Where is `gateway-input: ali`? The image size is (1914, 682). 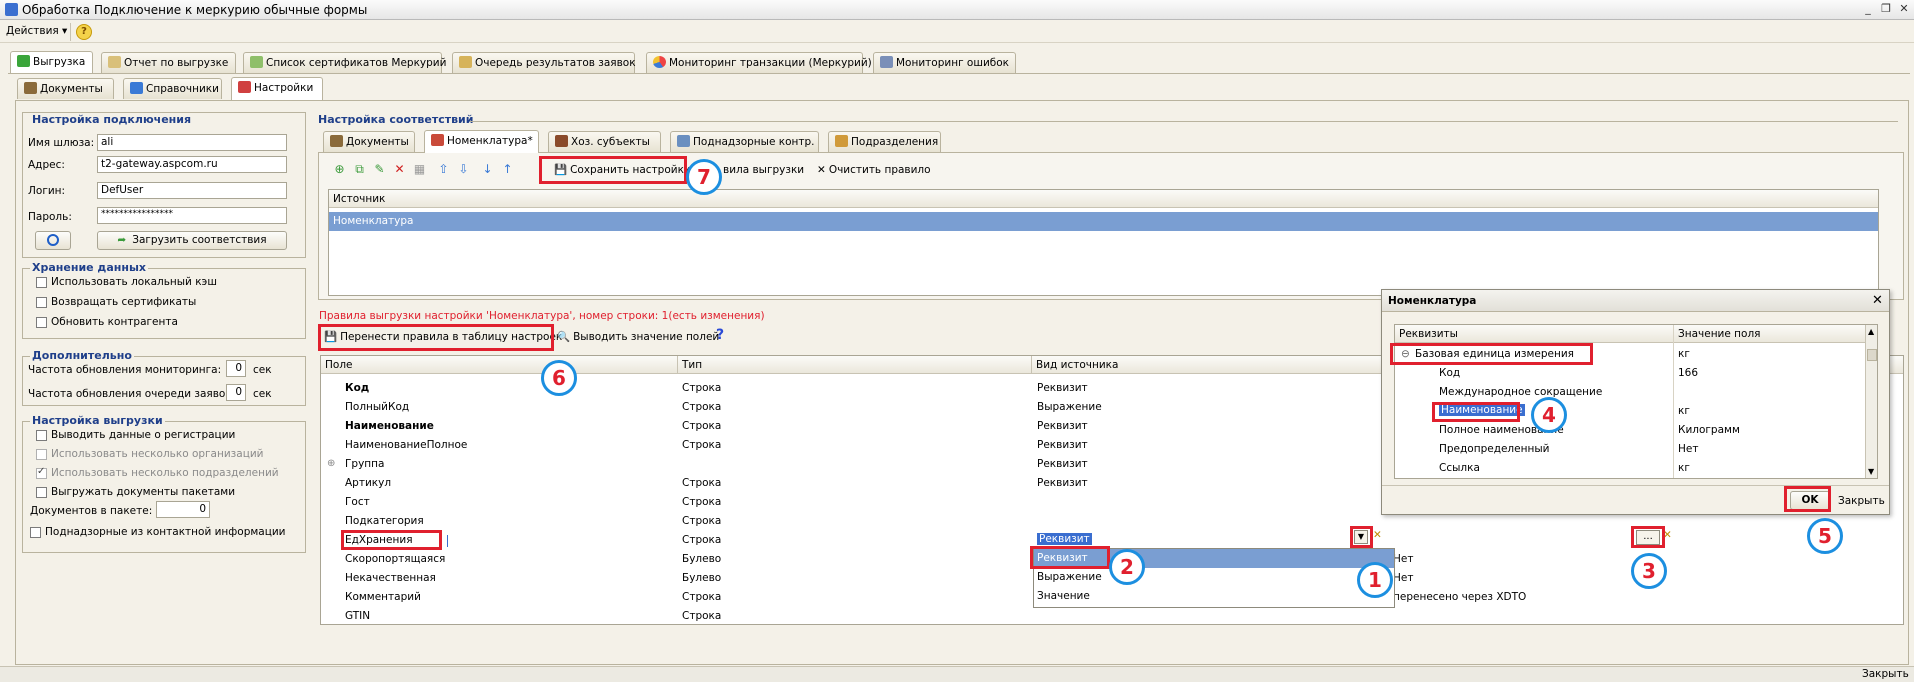
gateway-input: ali is located at coordinates (192, 142).